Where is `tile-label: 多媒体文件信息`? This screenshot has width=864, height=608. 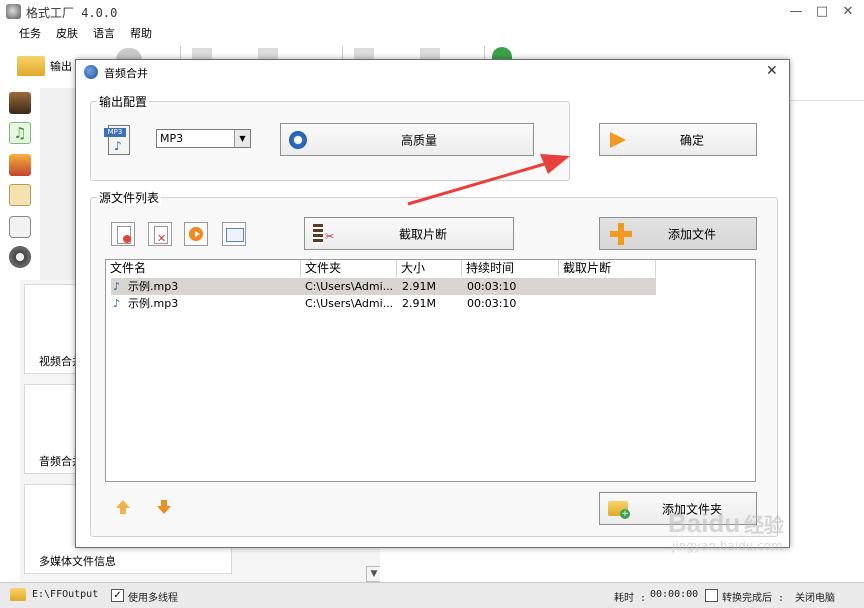 tile-label: 多媒体文件信息 is located at coordinates (77, 561).